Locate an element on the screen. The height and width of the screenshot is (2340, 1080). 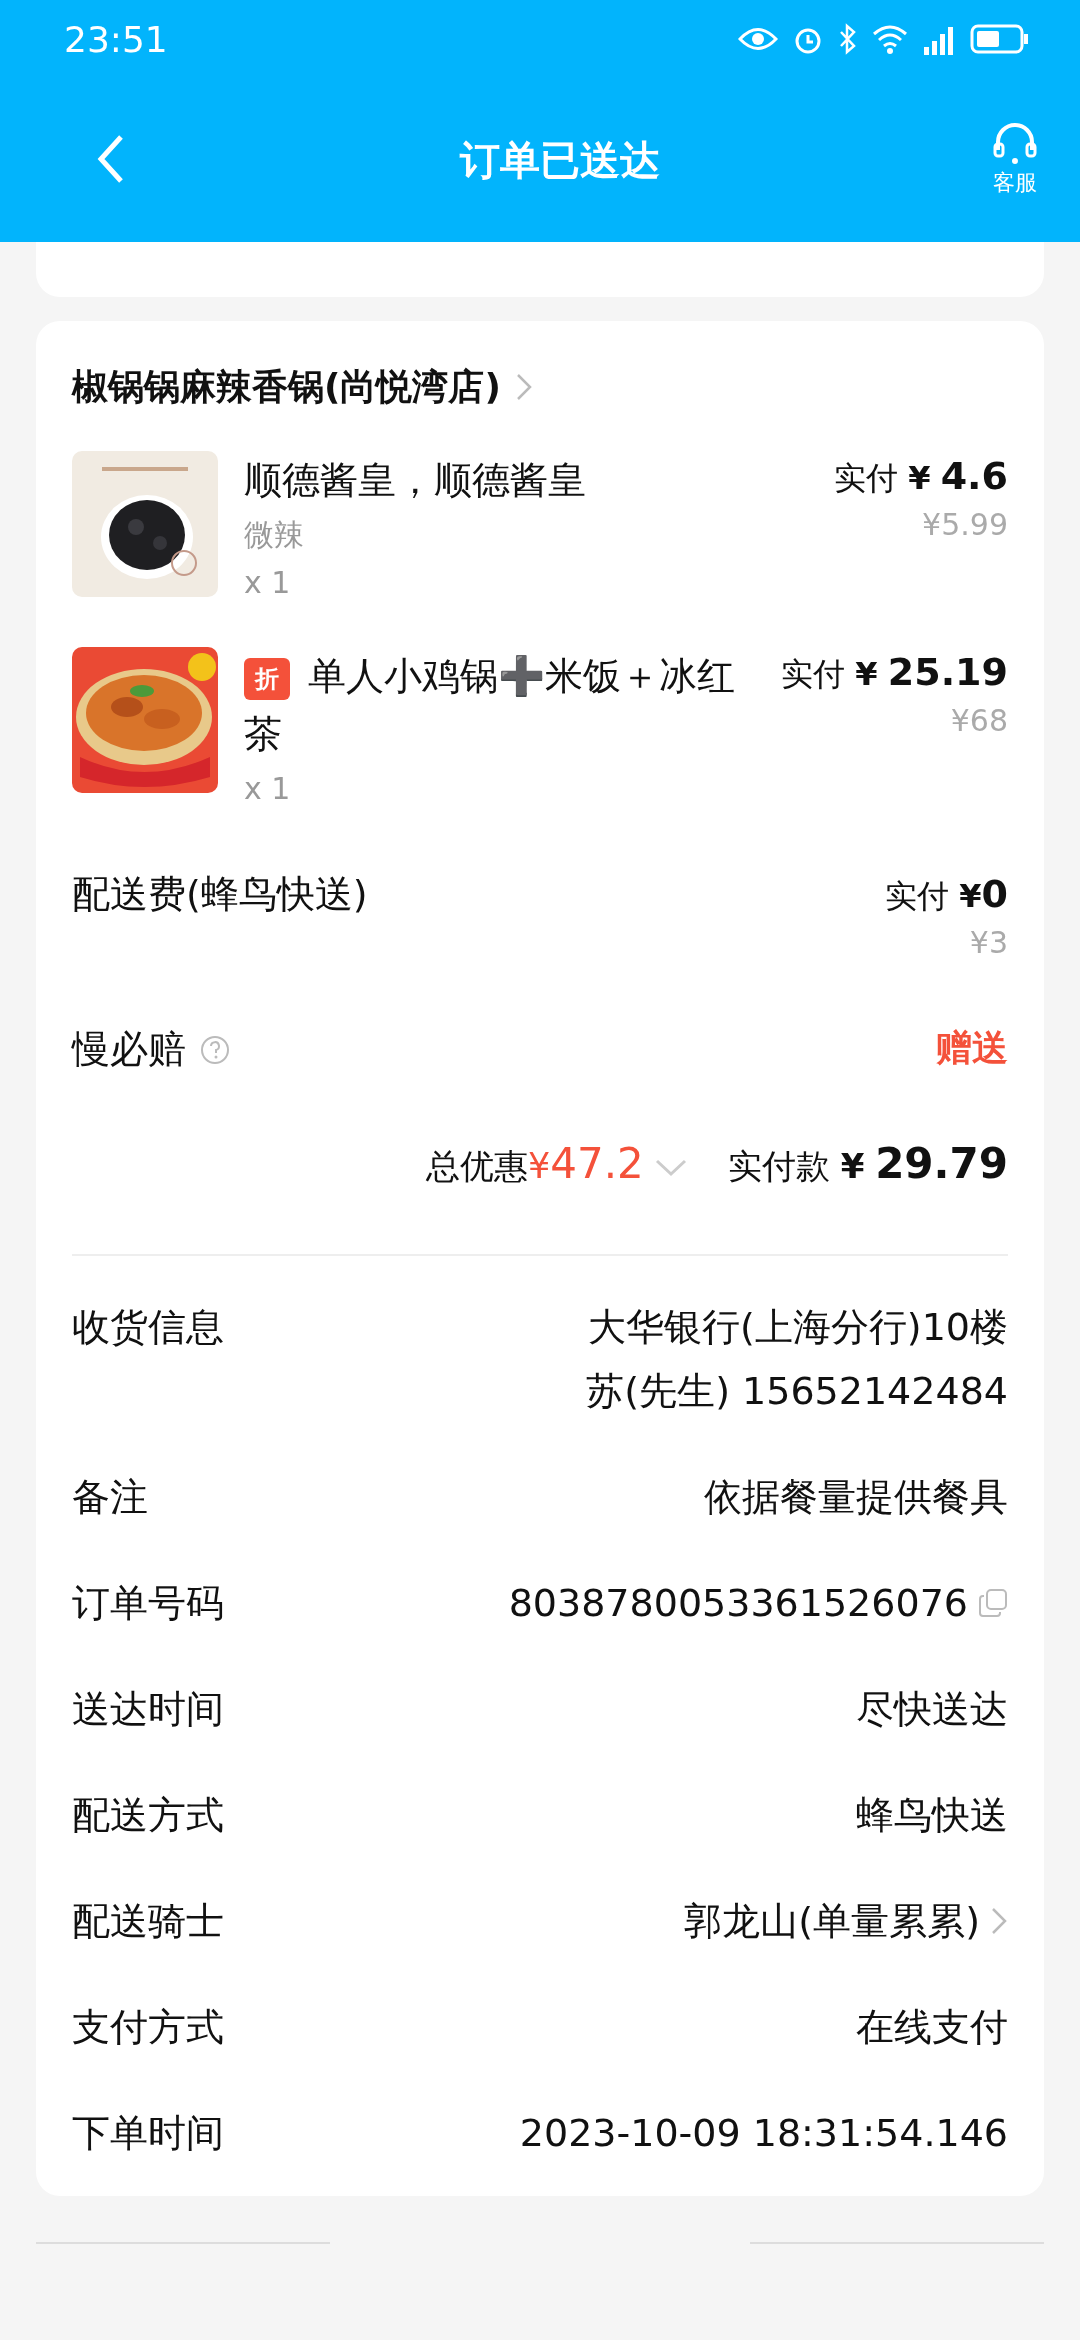
chevron-down-icon is located at coordinates (670, 1168).